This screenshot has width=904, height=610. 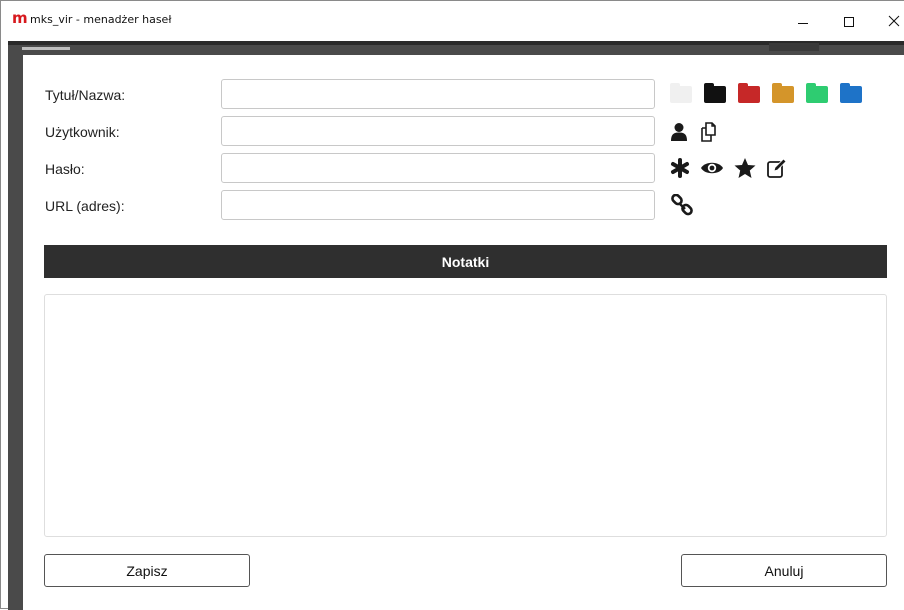 I want to click on maximize-icon, so click(x=849, y=22).